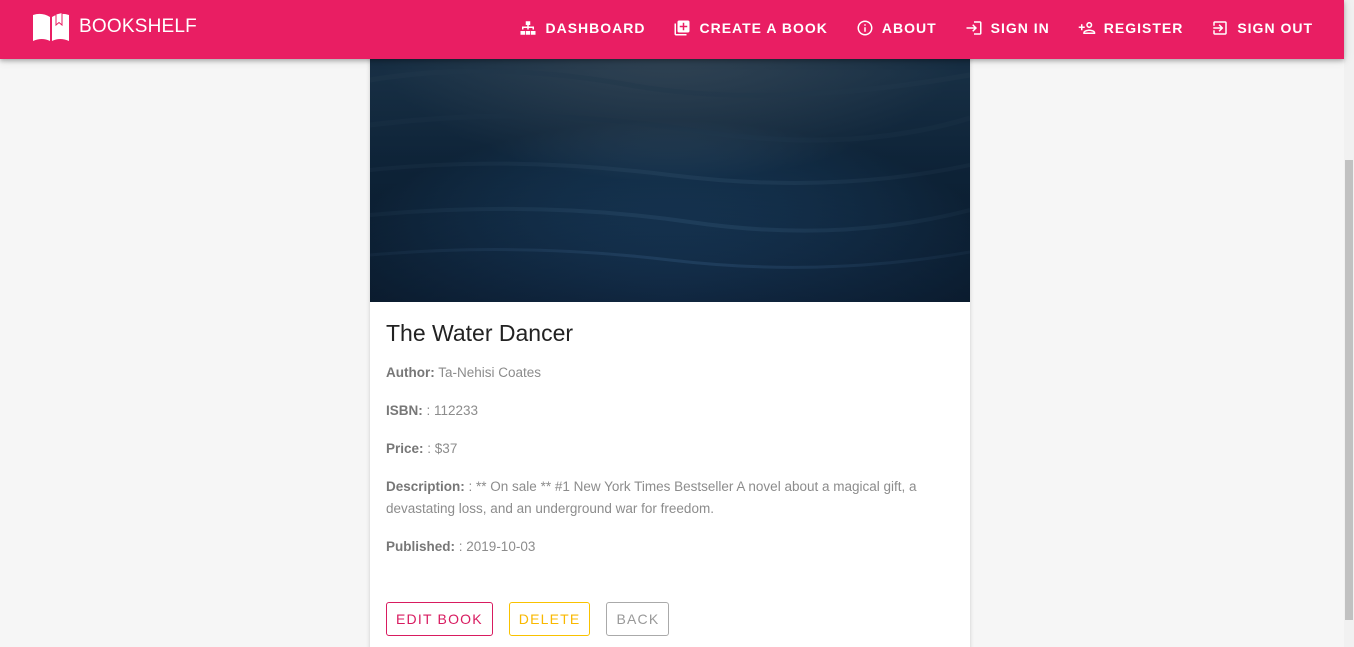 This screenshot has height=647, width=1354. I want to click on card-actions: EDIT BOOK DELETE BACK, so click(535, 619).